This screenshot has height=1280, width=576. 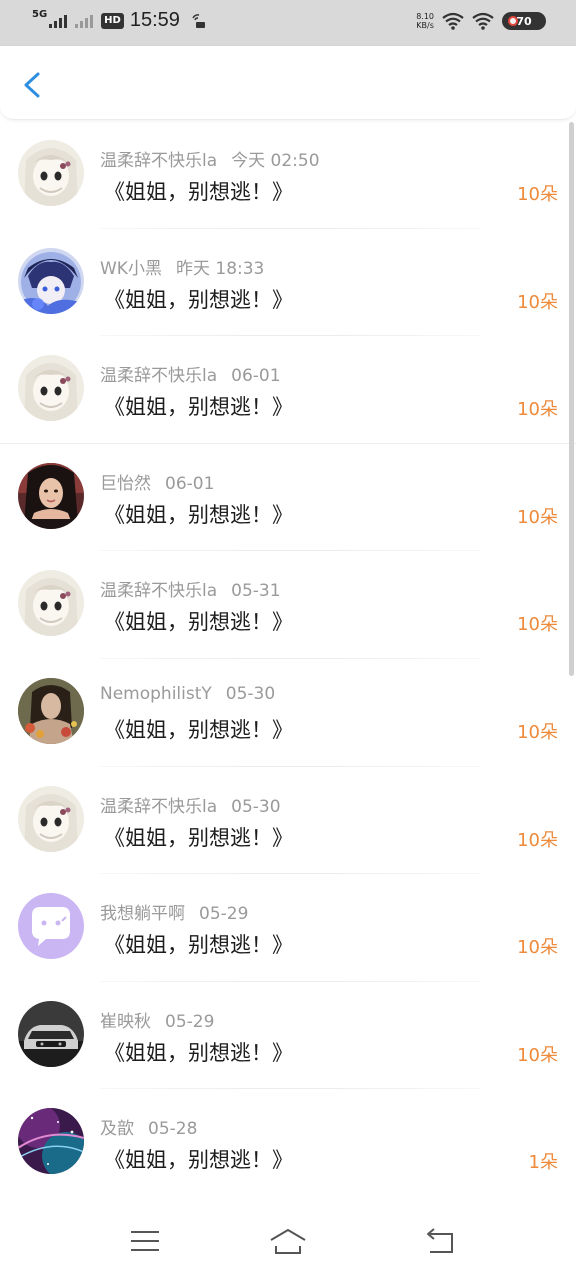 I want to click on sender-name: 巨怡然, so click(x=125, y=483).